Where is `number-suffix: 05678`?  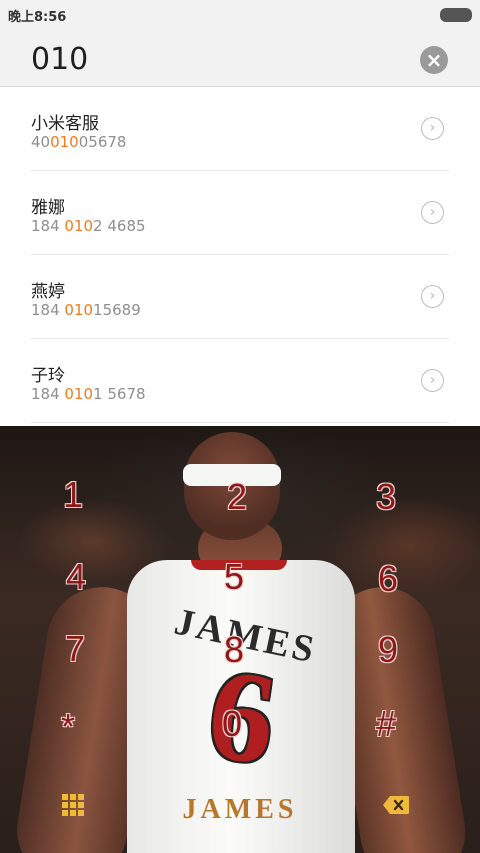 number-suffix: 05678 is located at coordinates (102, 142).